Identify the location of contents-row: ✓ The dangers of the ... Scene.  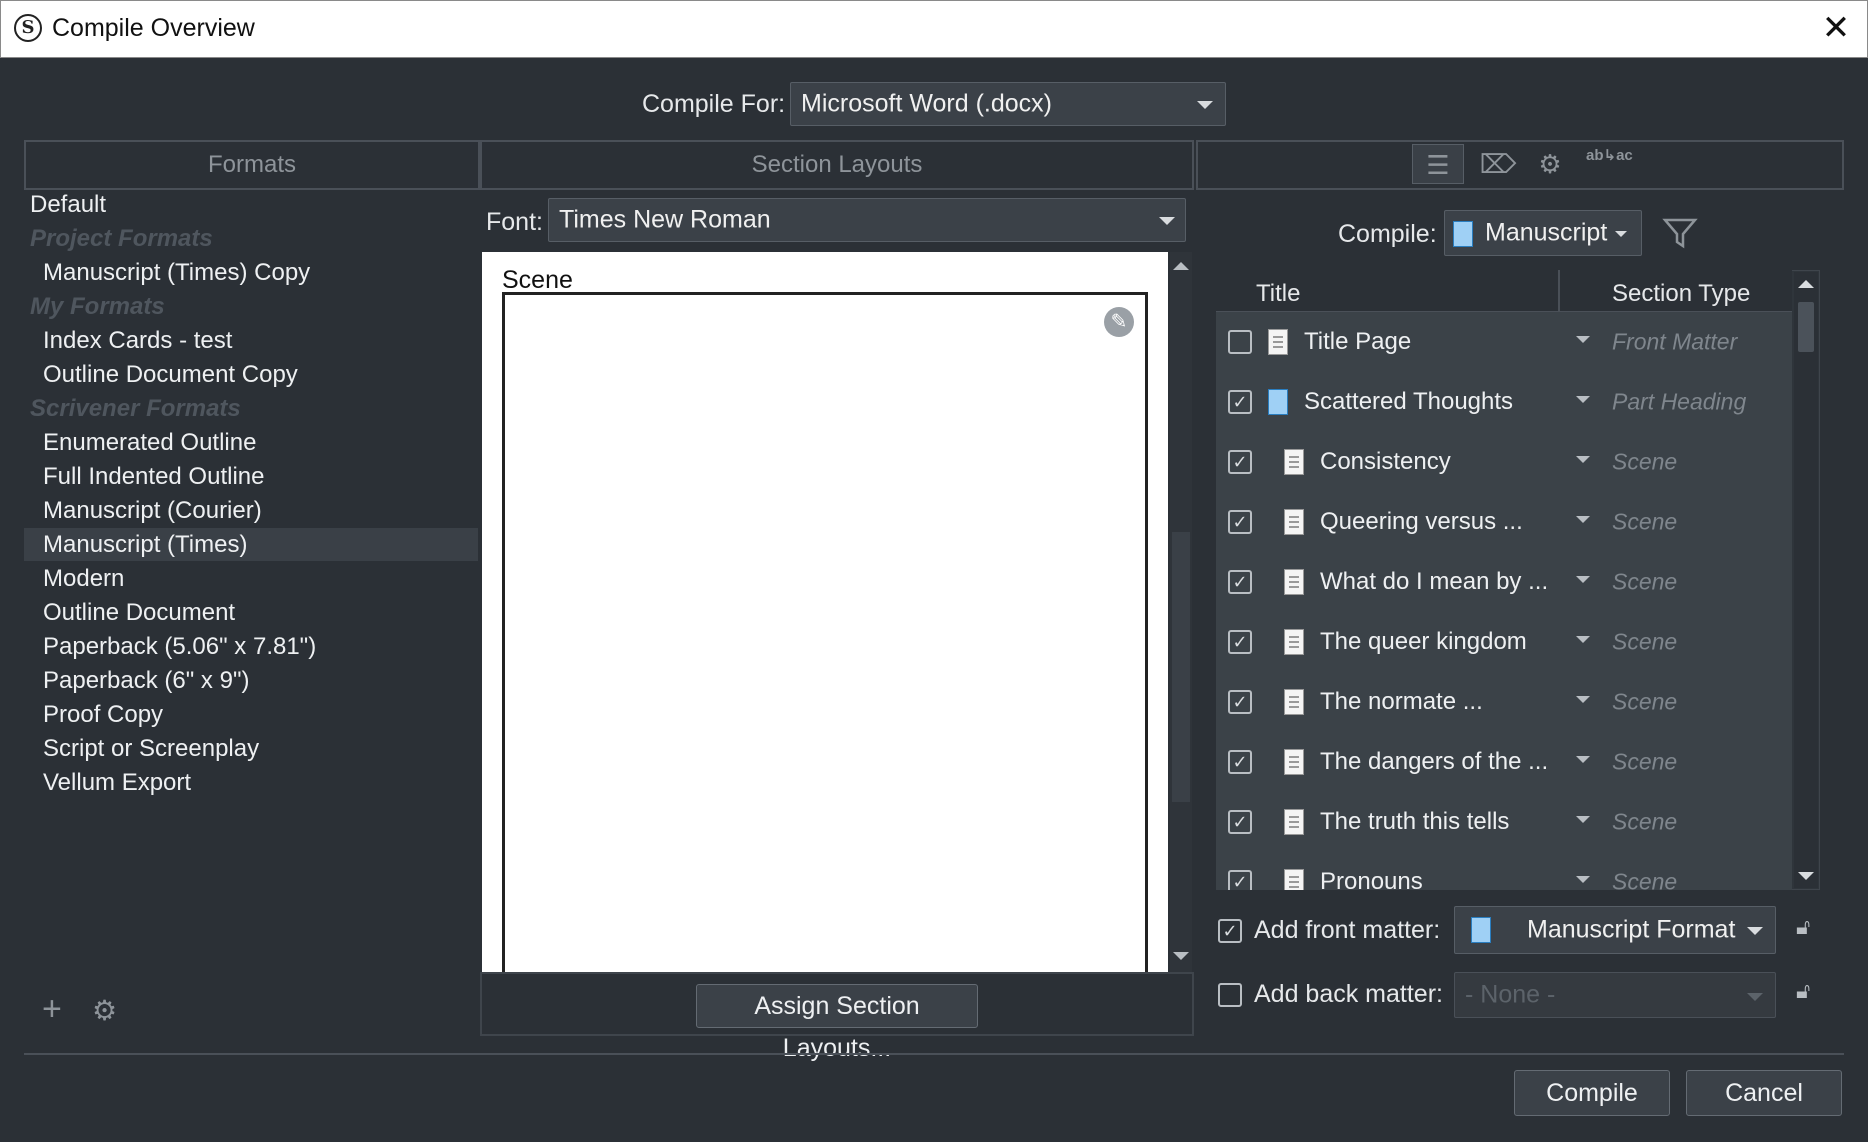
(1504, 762).